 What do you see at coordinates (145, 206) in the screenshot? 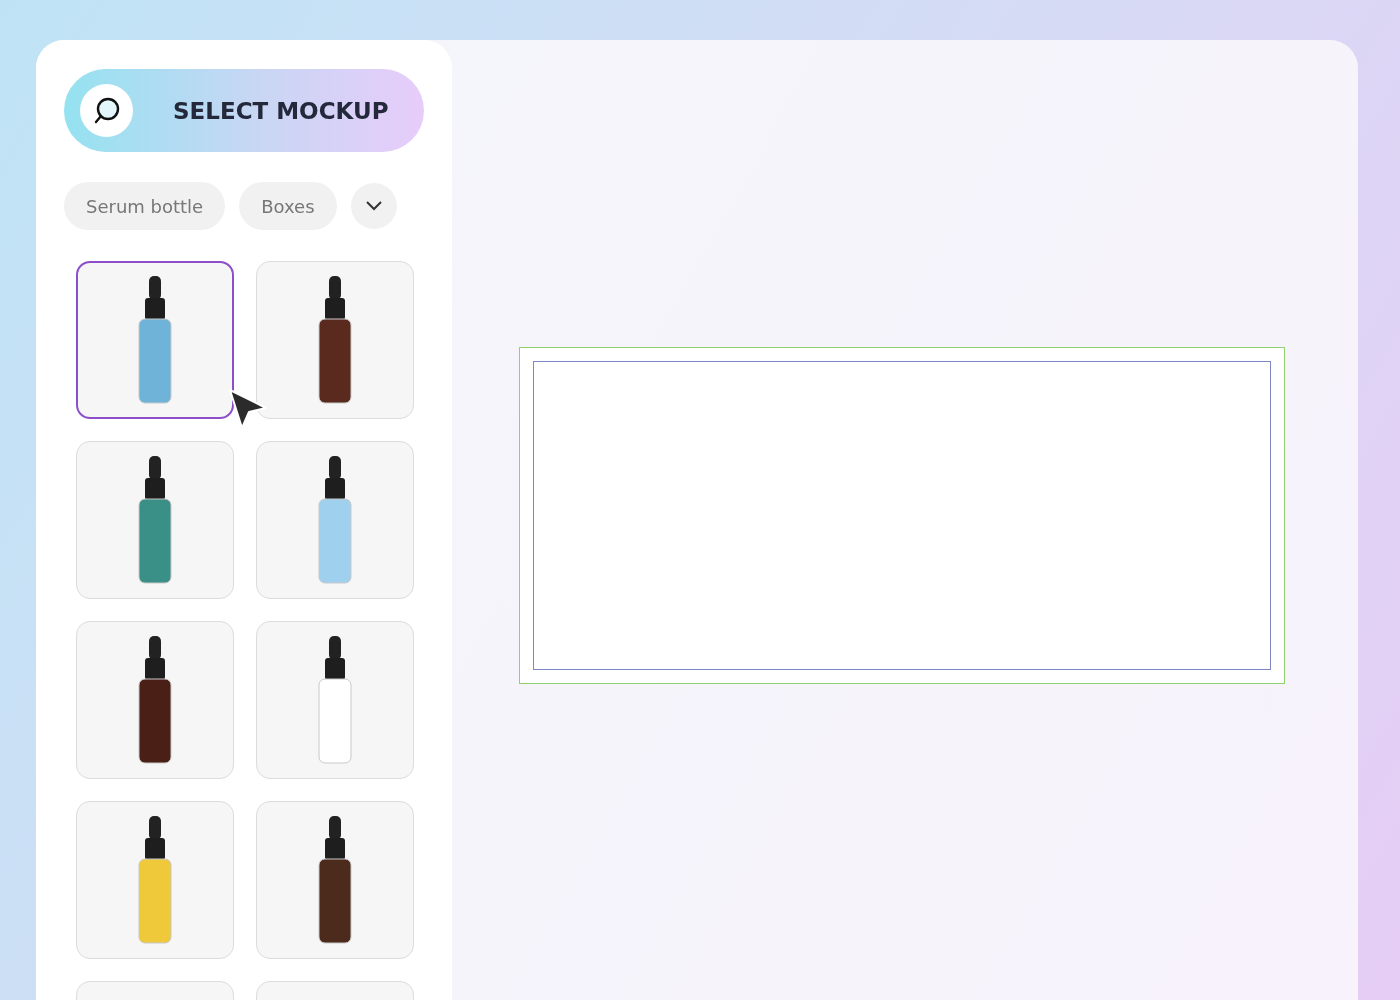
I see `filter-chip: Serum bottle` at bounding box center [145, 206].